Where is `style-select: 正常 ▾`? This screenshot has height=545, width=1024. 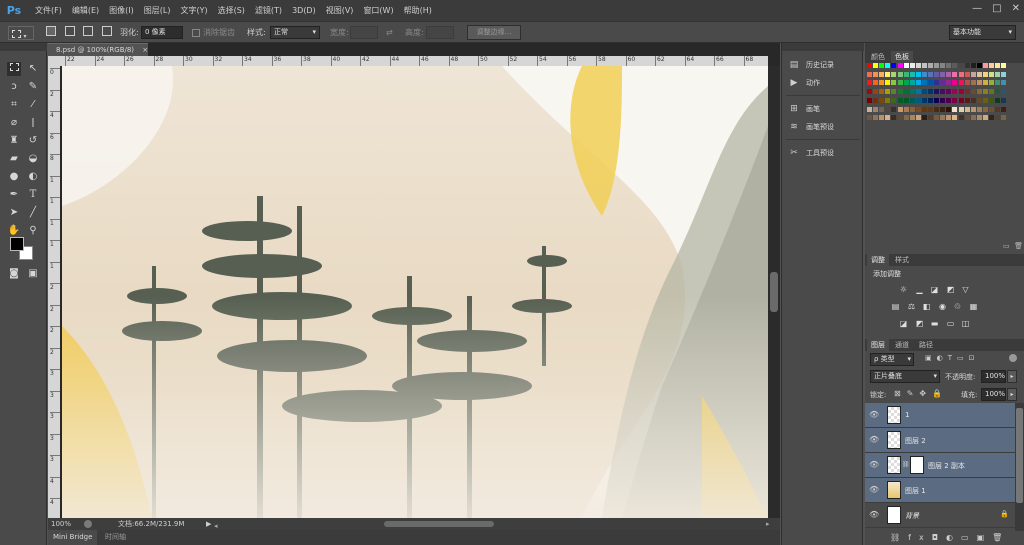 style-select: 正常 ▾ is located at coordinates (295, 32).